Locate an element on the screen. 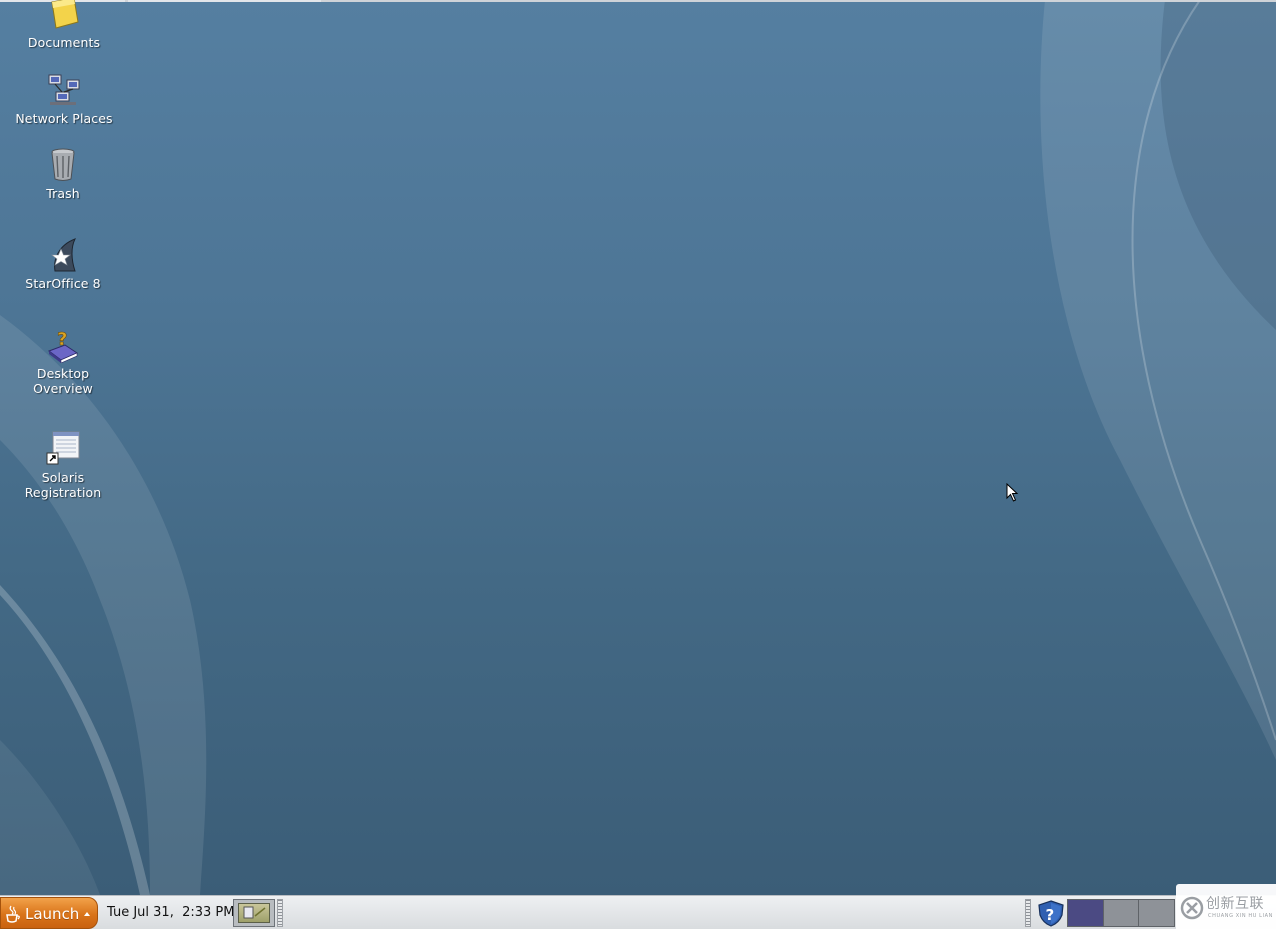 The height and width of the screenshot is (929, 1276). desktop-icon-trash: Trash is located at coordinates (63, 174).